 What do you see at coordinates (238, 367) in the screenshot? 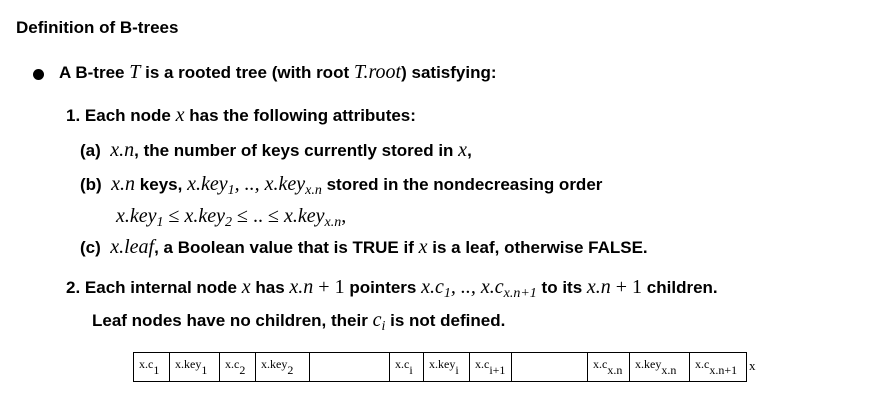
I see `pointer-cell: x.c2` at bounding box center [238, 367].